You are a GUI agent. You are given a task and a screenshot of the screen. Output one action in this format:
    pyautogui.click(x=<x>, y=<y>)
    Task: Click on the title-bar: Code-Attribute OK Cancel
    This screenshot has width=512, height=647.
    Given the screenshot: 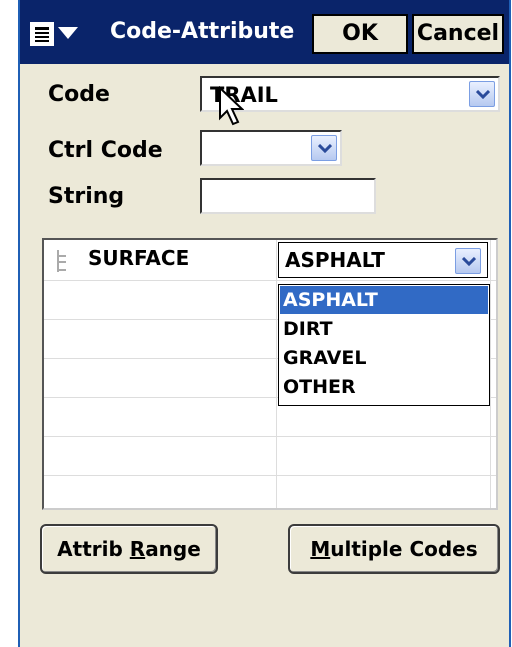 What is the action you would take?
    pyautogui.click(x=264, y=32)
    